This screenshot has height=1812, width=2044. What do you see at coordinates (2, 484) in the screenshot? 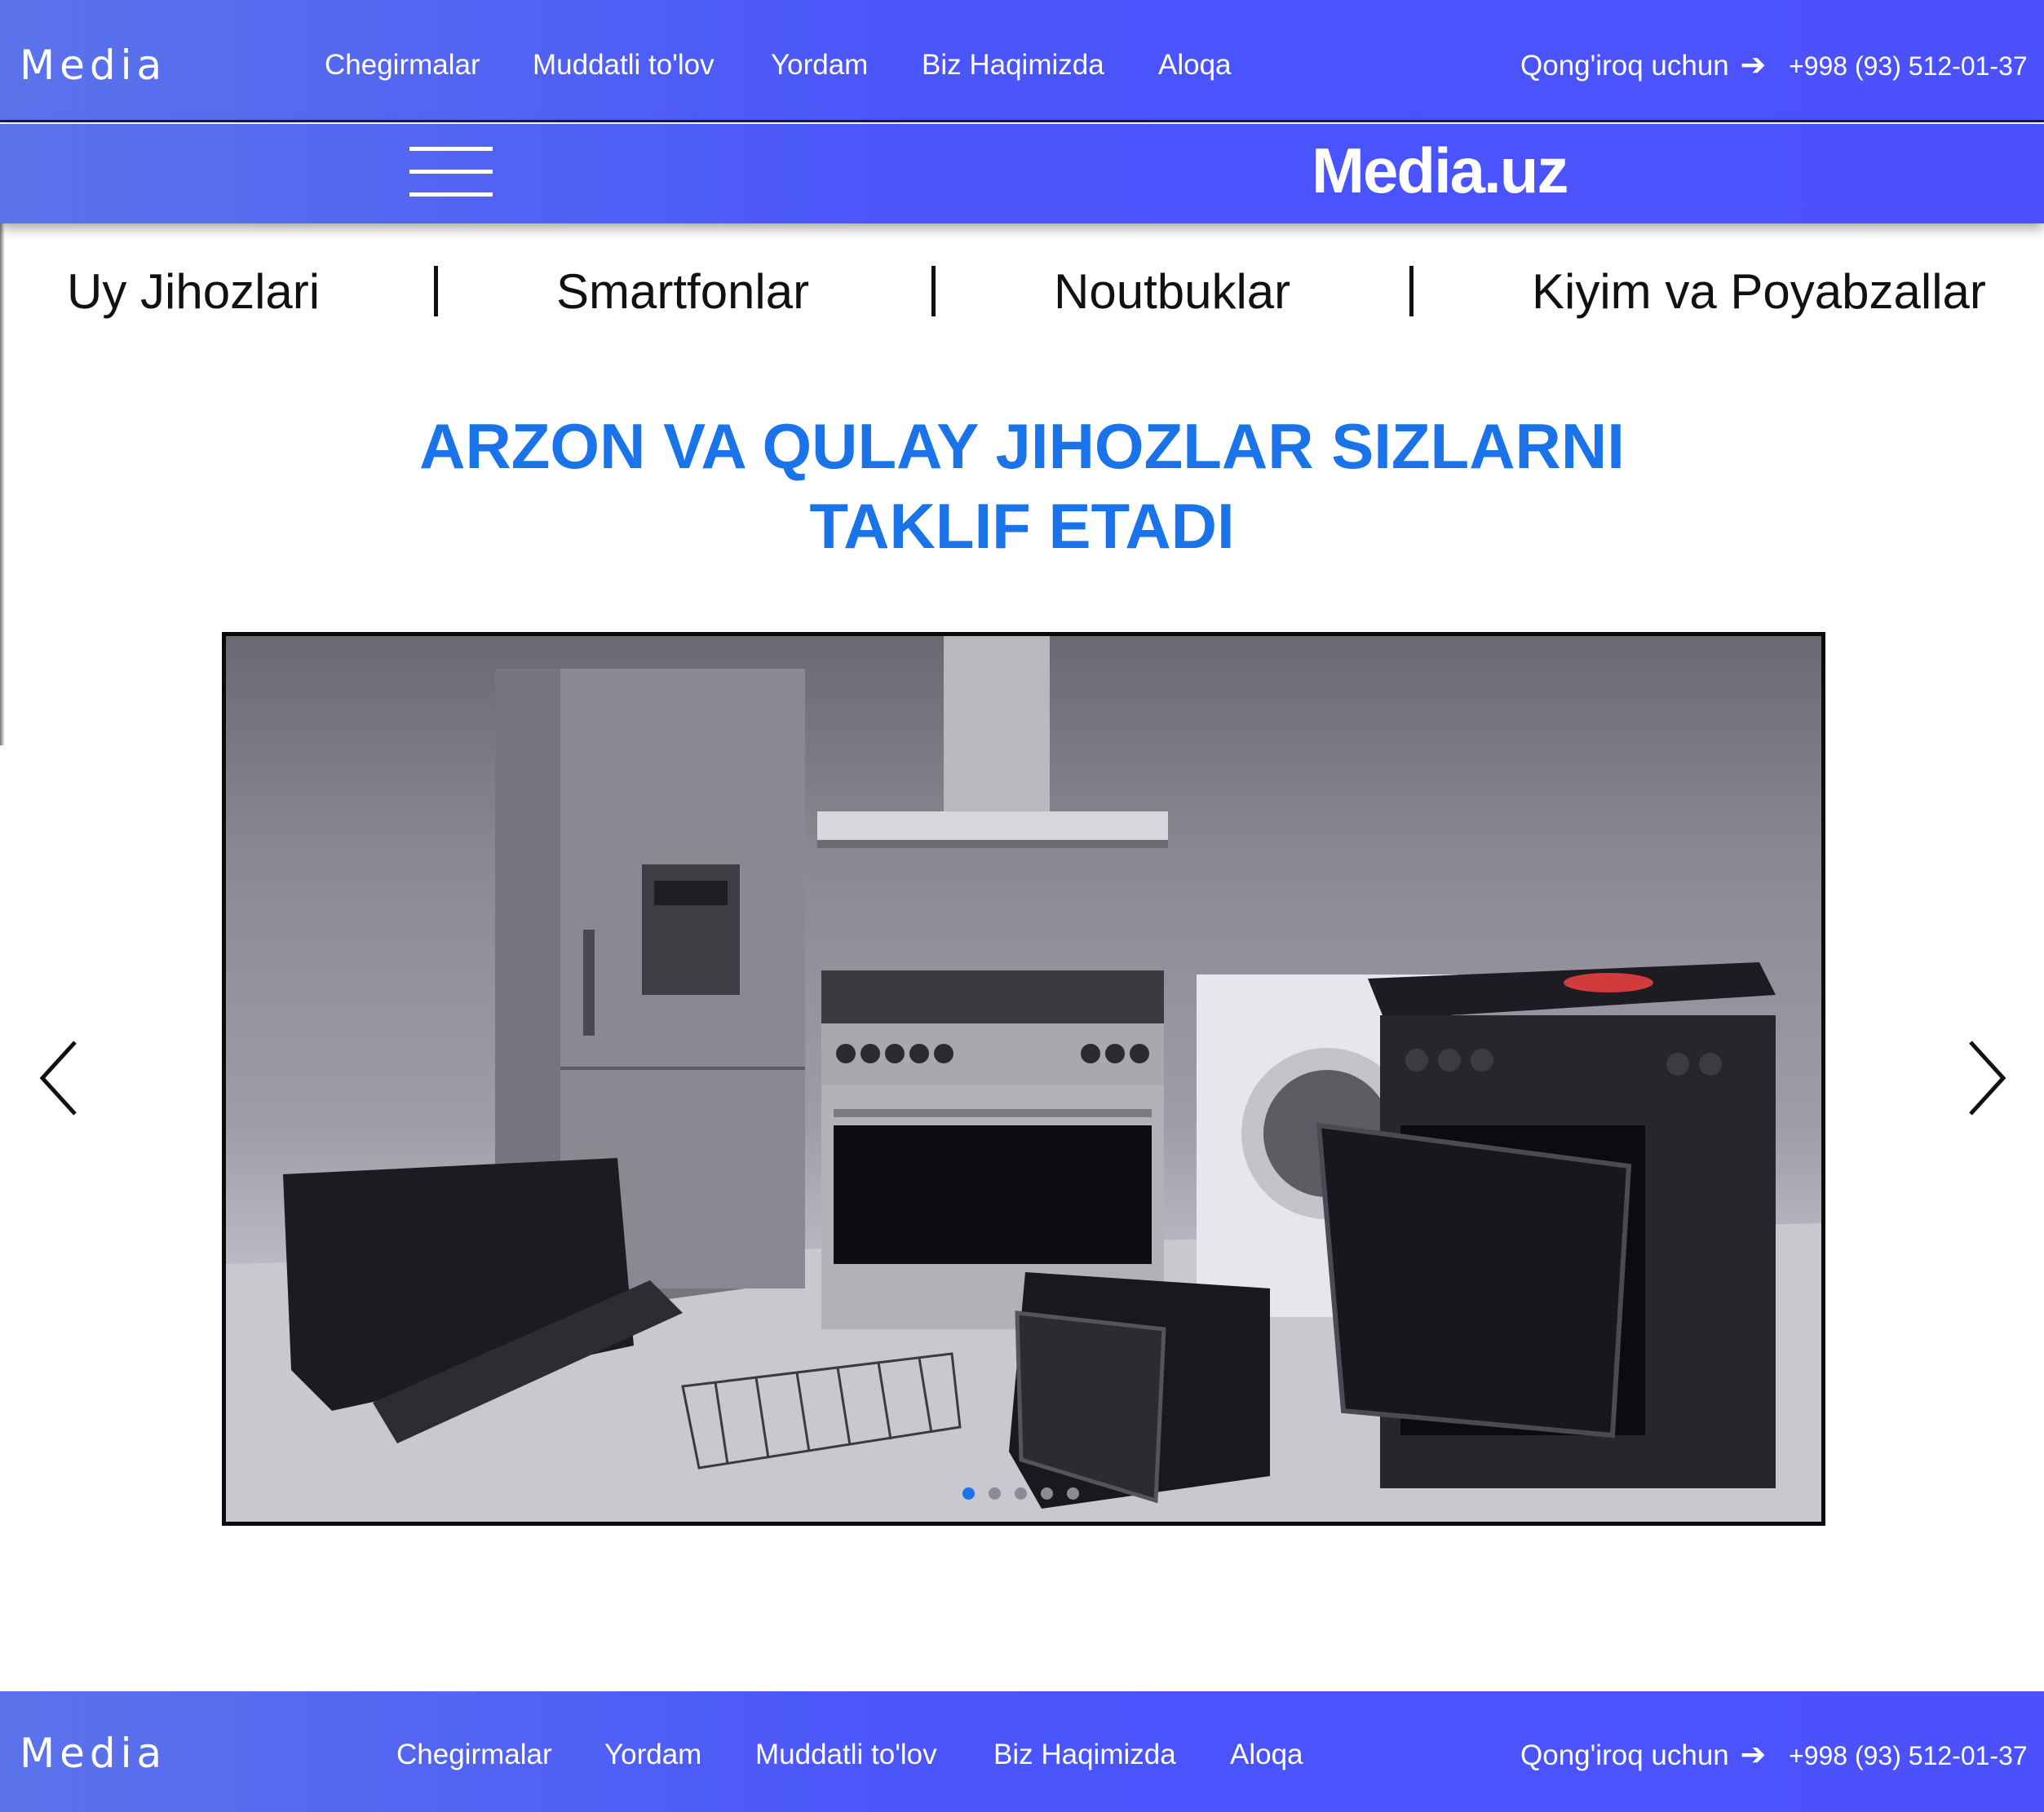
I see `side-shadow` at bounding box center [2, 484].